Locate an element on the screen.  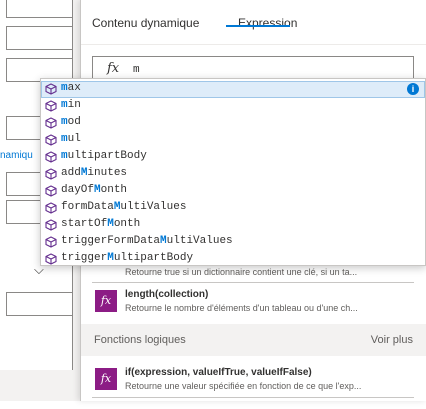
function-signature: length(collection) is located at coordinates (167, 294).